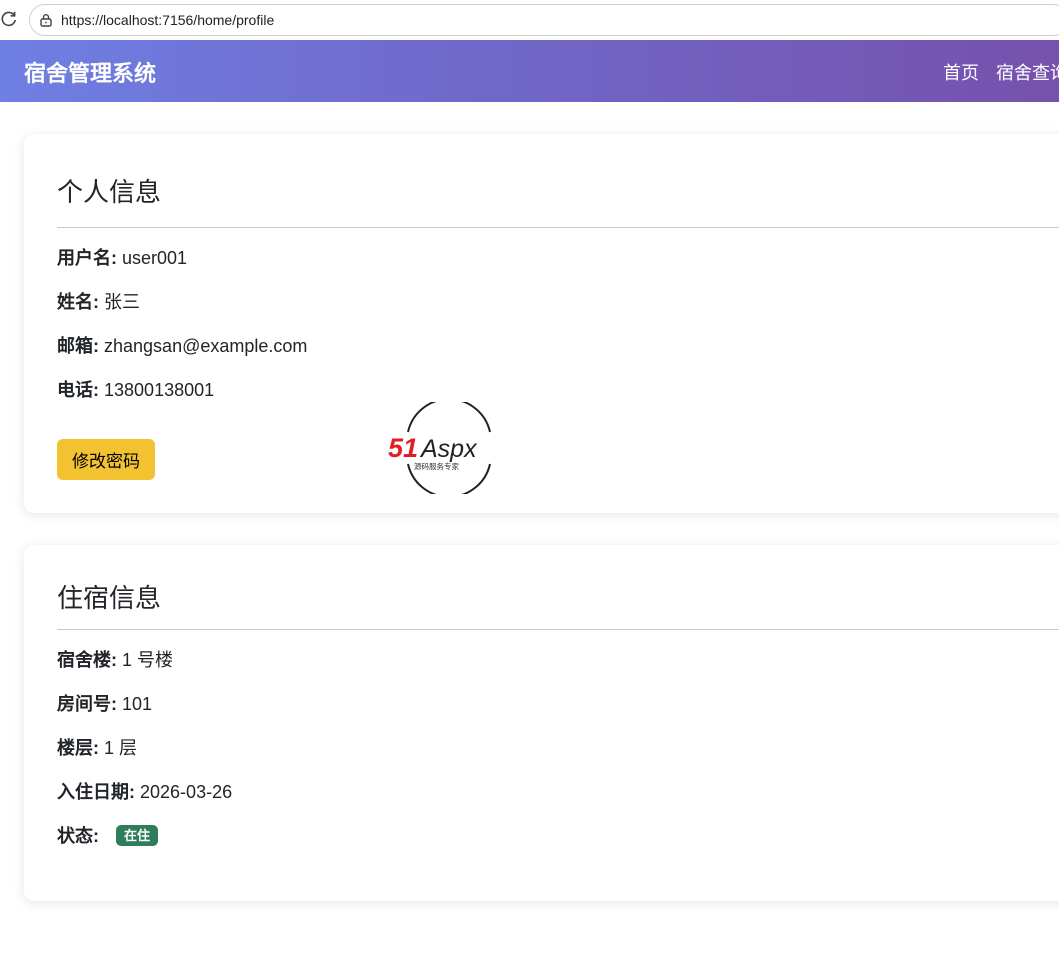  I want to click on dorm-card-title: 住宿信息, so click(109, 598).